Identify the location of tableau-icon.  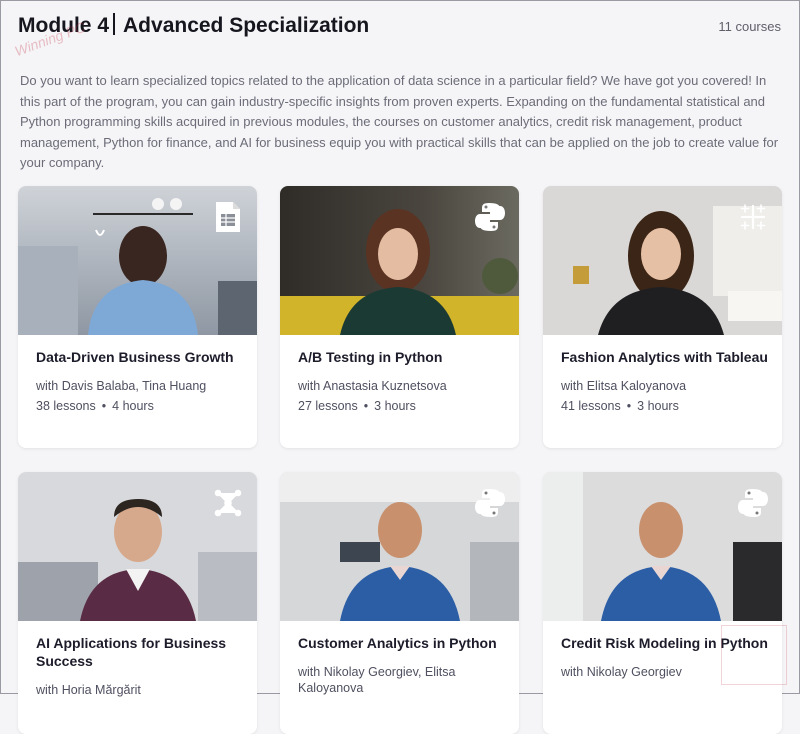
(753, 217).